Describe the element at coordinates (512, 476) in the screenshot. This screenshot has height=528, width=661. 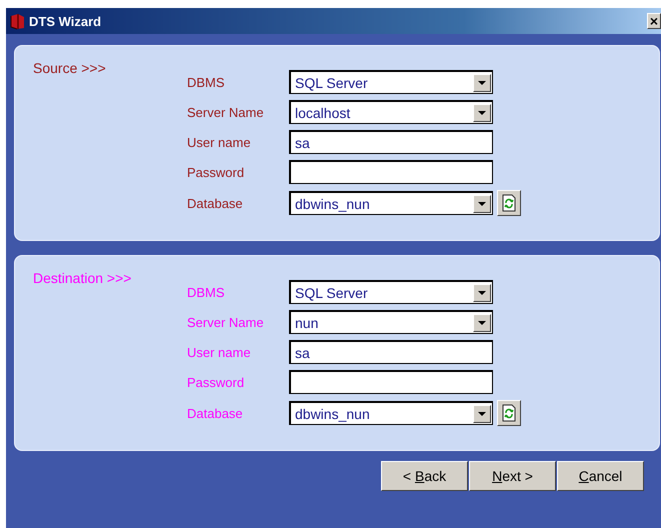
I see `wizard-button: Next >` at that location.